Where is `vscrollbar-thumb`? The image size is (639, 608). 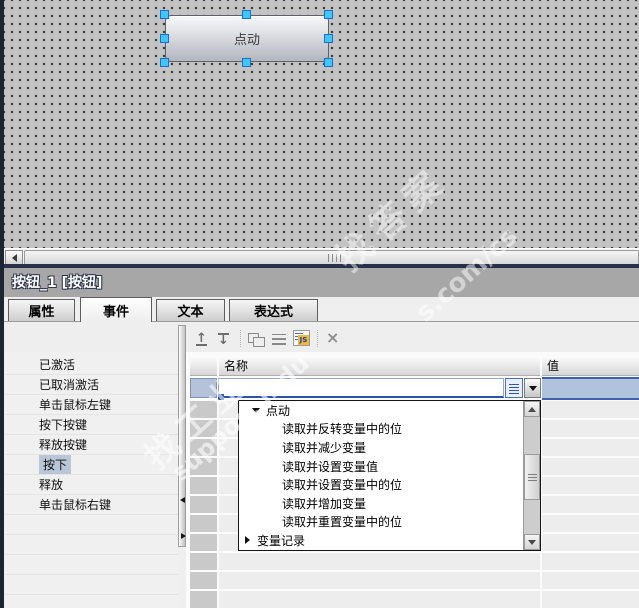 vscrollbar-thumb is located at coordinates (532, 477).